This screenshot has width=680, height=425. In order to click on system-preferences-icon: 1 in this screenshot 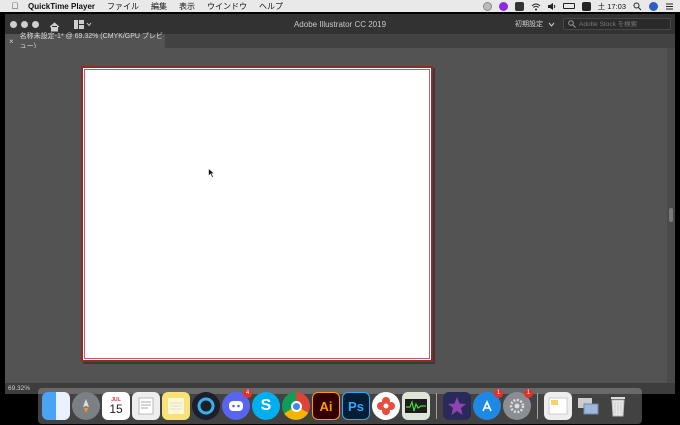, I will do `click(518, 404)`.